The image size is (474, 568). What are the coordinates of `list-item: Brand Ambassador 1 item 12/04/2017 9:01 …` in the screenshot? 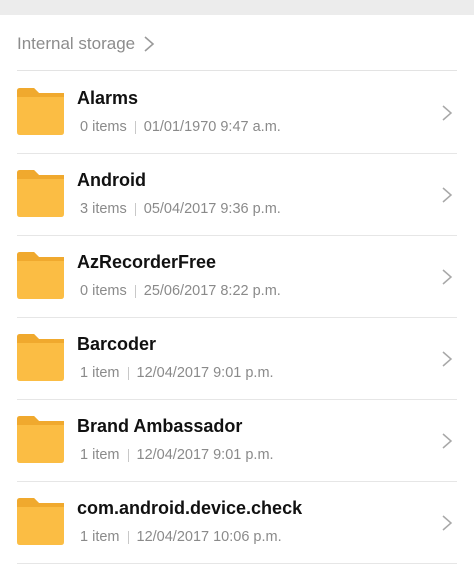 It's located at (237, 441).